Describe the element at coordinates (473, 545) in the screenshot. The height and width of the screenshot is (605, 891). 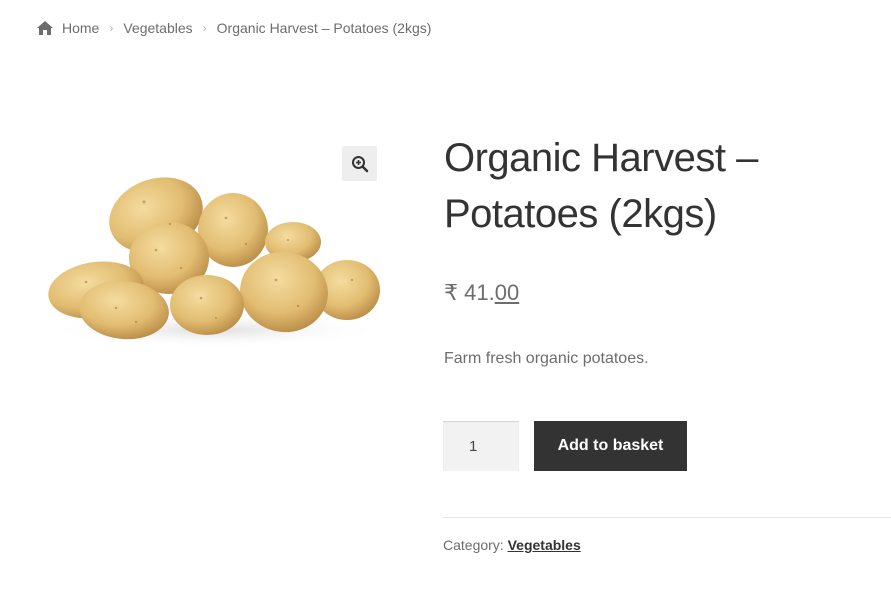
I see `category-label: Category:` at that location.